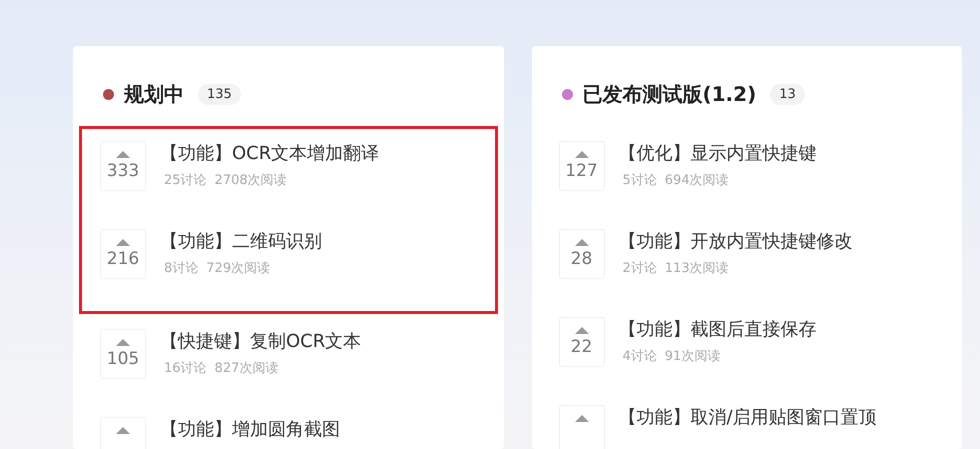 The height and width of the screenshot is (449, 980). I want to click on read-count: 729次阅读, so click(238, 268).